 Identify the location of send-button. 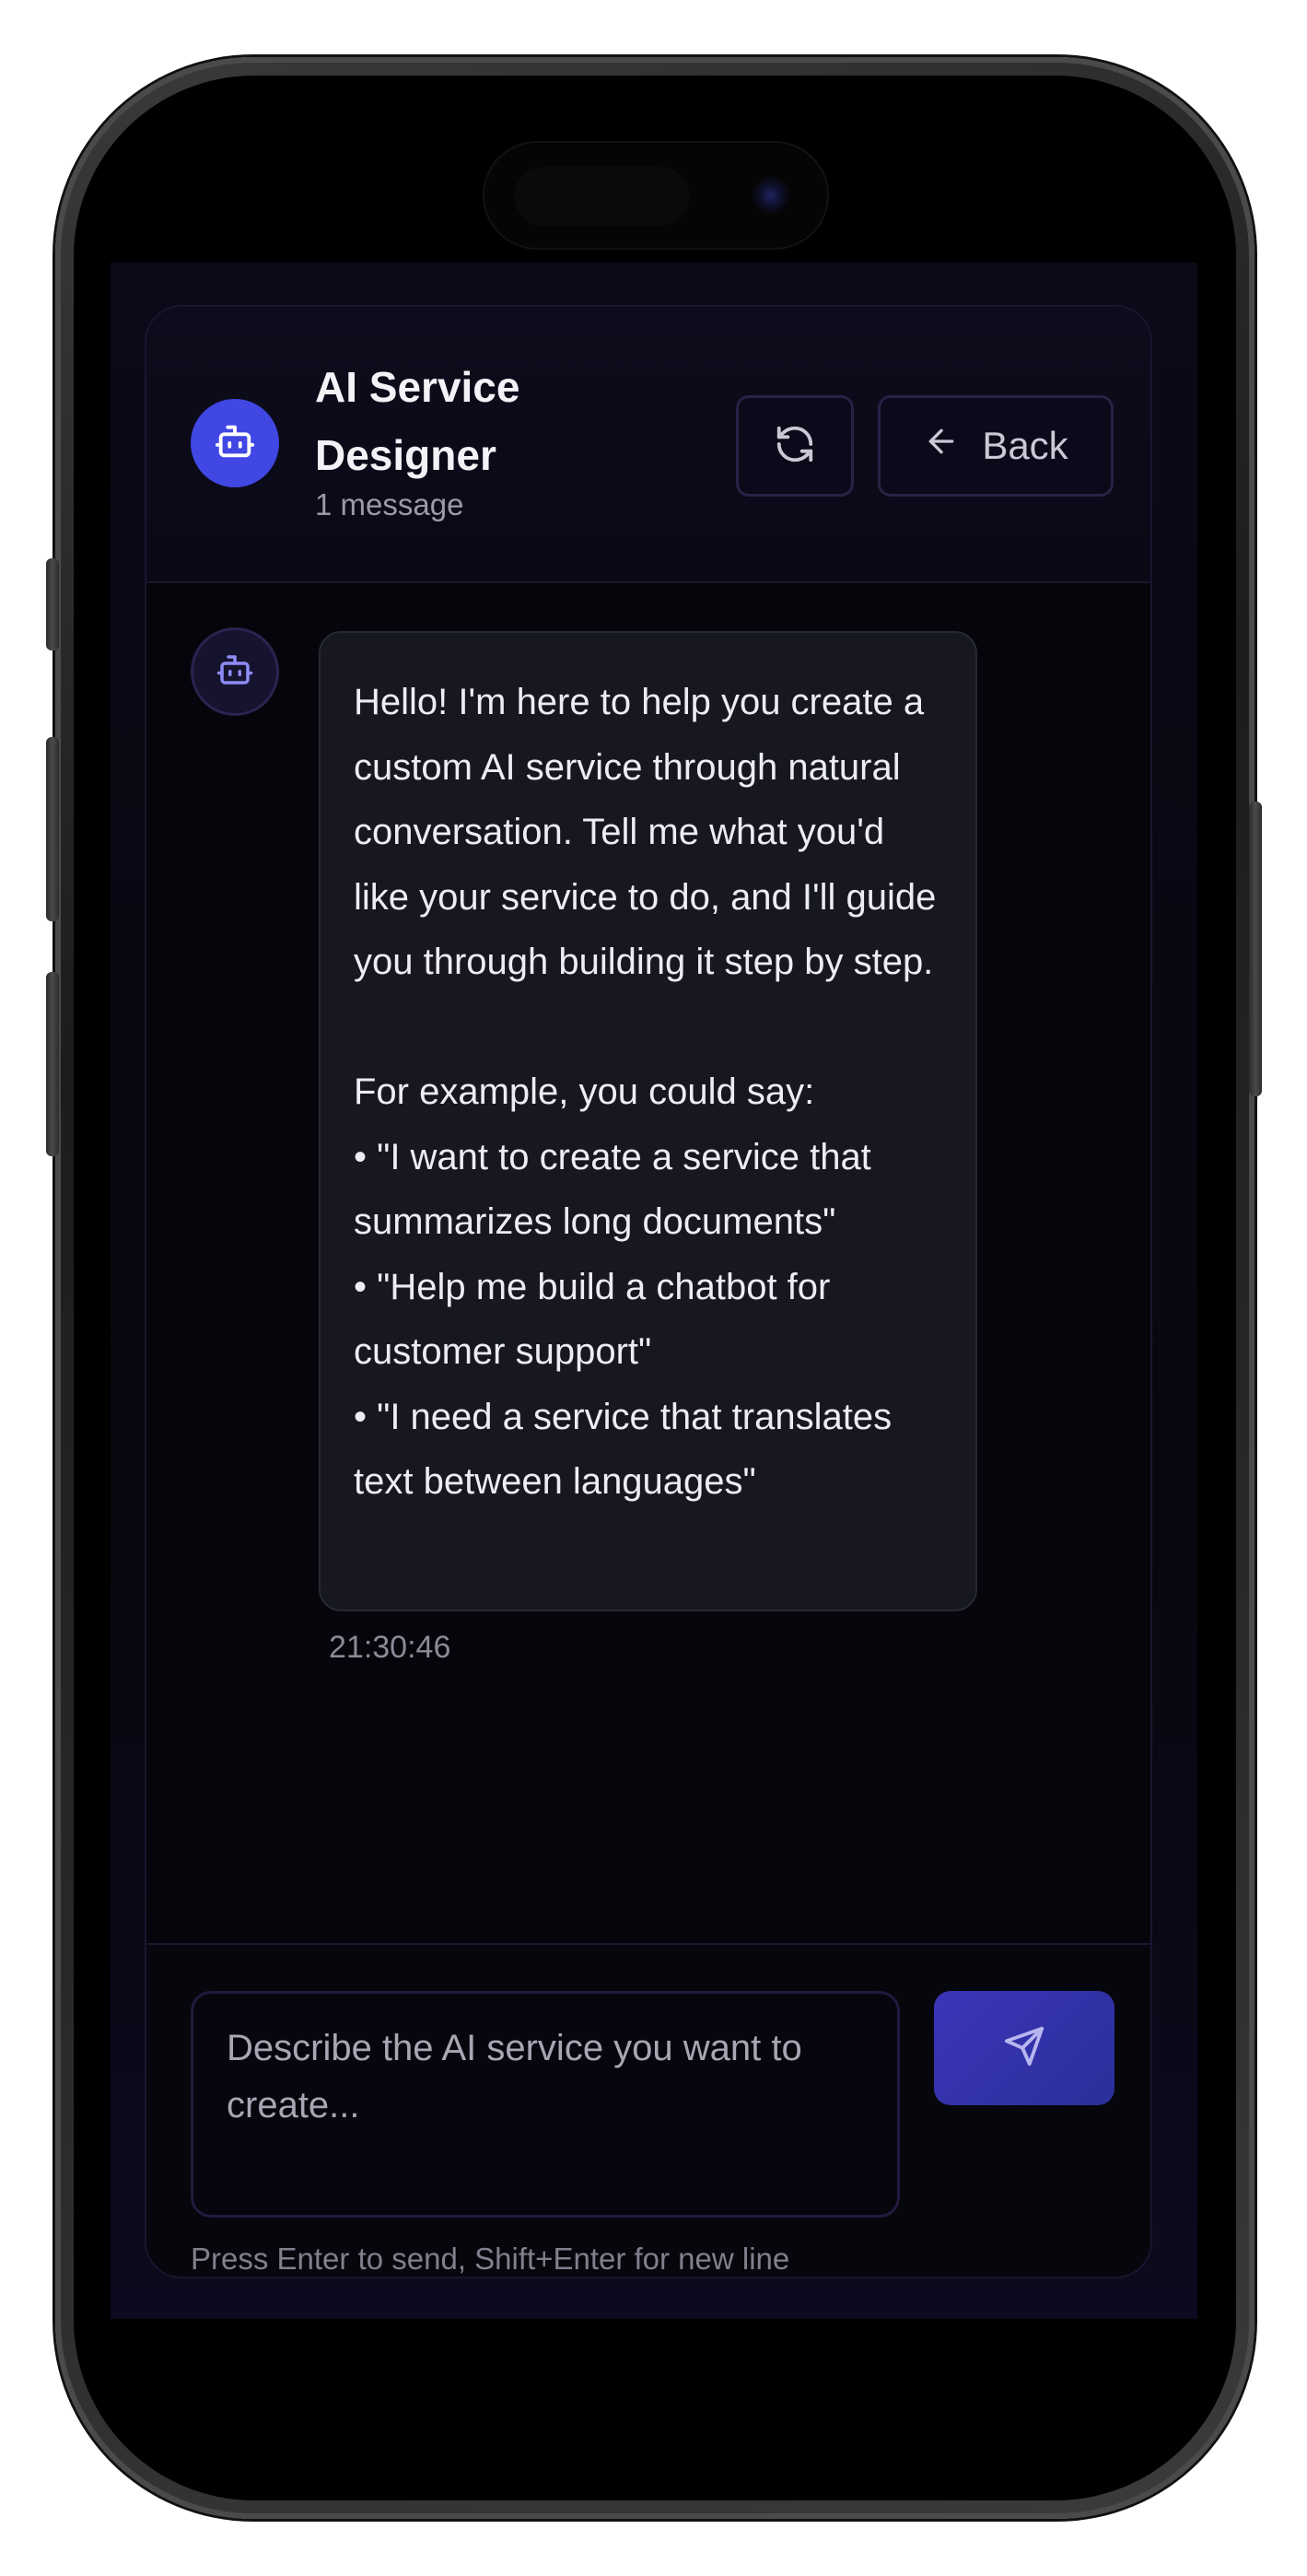
(1024, 2048).